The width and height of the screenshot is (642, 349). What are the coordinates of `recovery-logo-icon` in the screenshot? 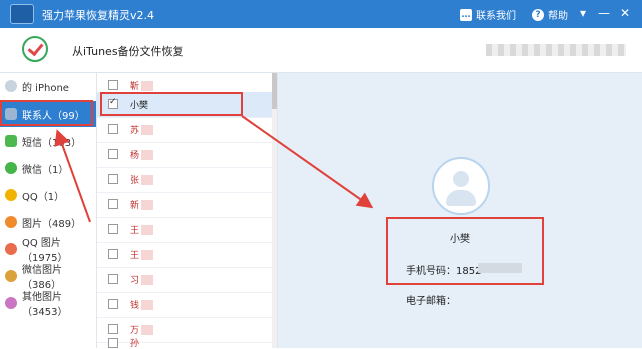 It's located at (35, 49).